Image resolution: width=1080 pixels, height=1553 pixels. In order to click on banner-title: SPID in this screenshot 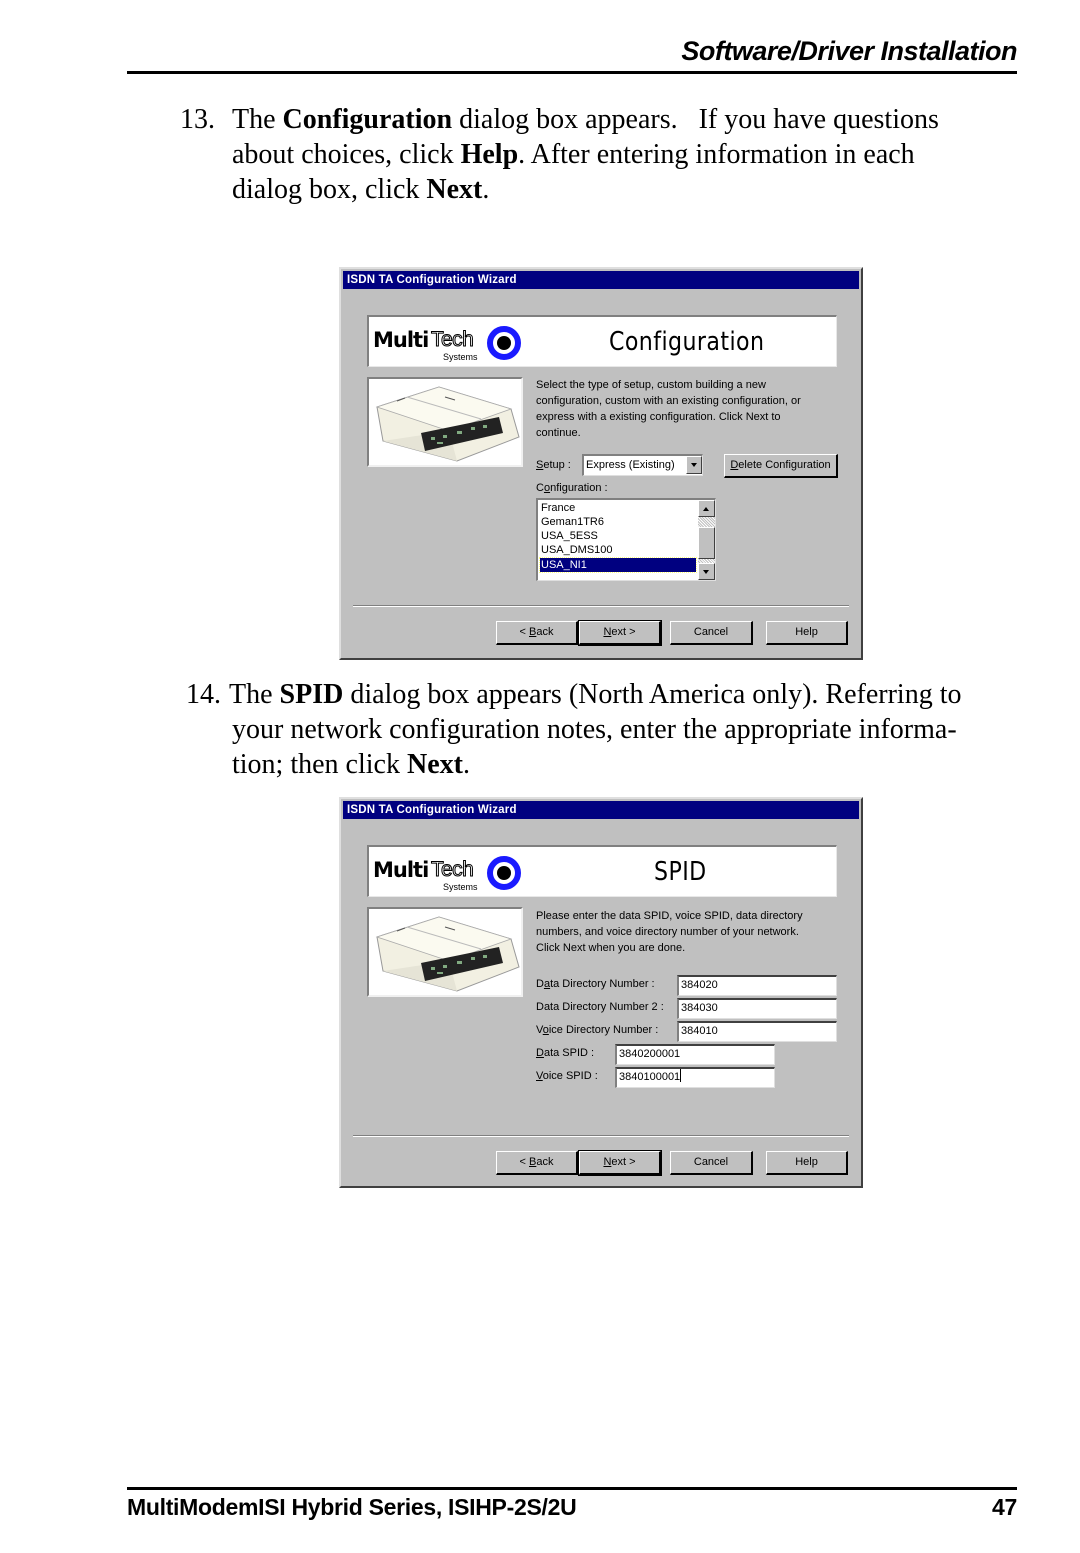, I will do `click(680, 872)`.